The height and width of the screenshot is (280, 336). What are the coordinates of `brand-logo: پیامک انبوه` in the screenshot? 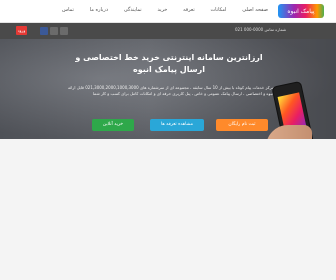 It's located at (301, 11).